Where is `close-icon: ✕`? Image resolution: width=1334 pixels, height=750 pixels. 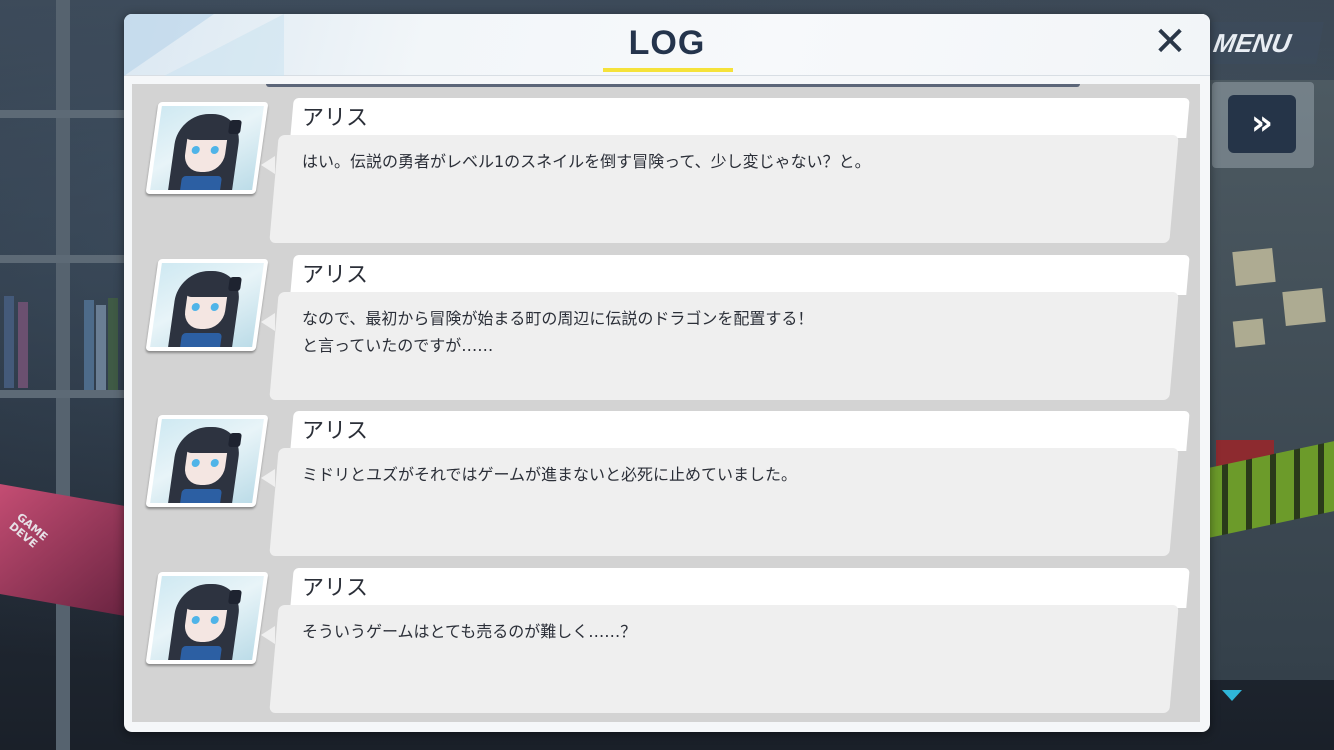 close-icon: ✕ is located at coordinates (1170, 42).